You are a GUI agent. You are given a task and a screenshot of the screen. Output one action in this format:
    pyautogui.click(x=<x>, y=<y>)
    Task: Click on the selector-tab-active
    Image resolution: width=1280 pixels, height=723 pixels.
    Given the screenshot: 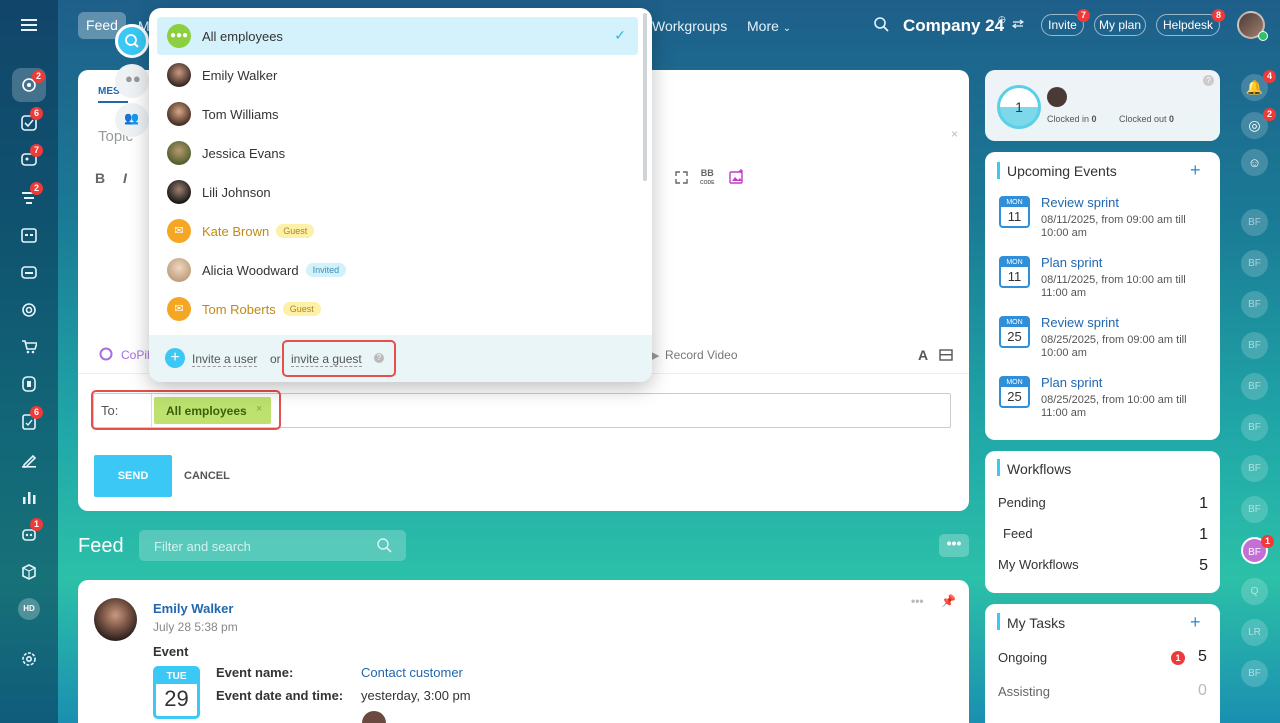 What is the action you would take?
    pyautogui.click(x=132, y=41)
    